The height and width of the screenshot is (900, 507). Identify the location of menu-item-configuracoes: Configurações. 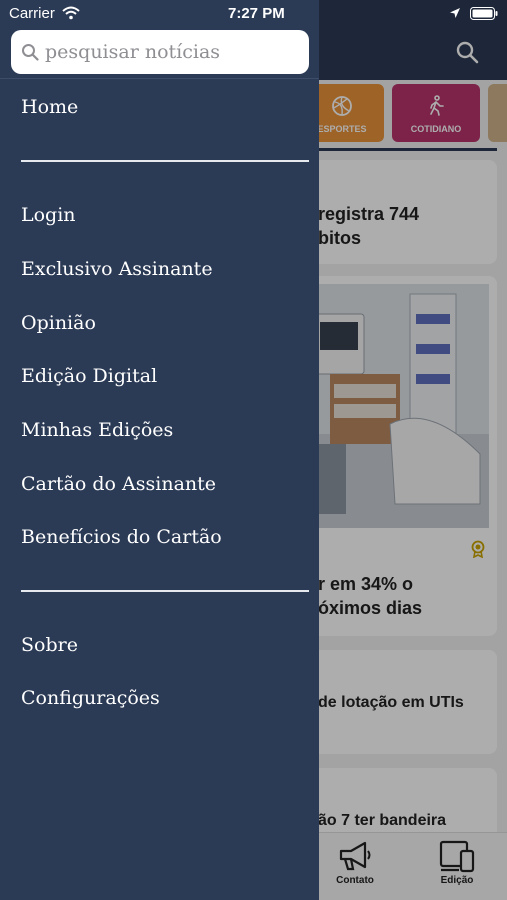
(90, 698).